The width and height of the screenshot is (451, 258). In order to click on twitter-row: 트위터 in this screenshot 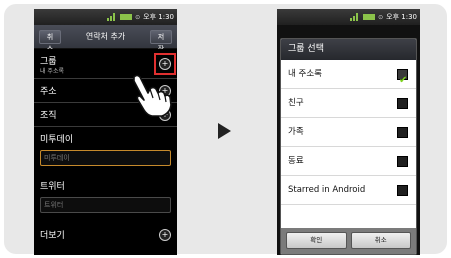, I will do `click(105, 186)`.